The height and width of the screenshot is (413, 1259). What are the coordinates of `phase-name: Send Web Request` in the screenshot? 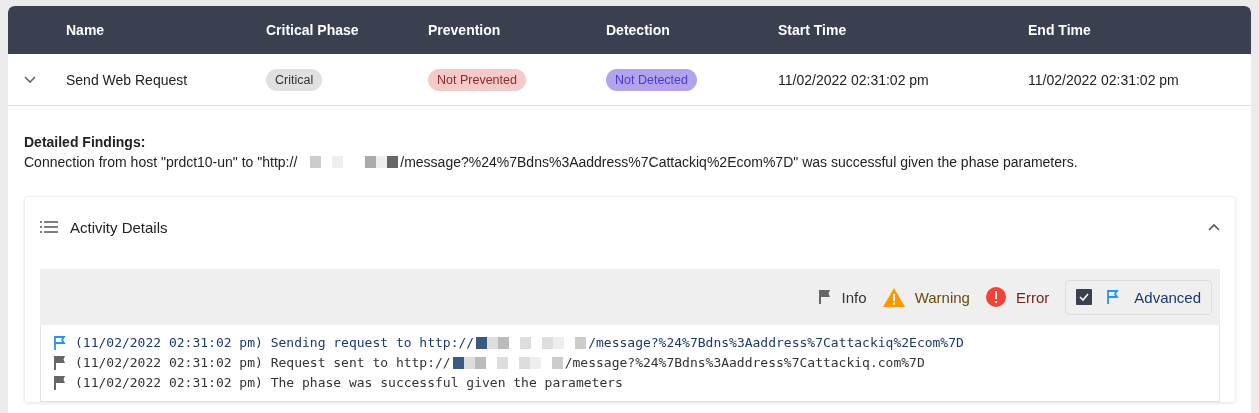 It's located at (127, 79).